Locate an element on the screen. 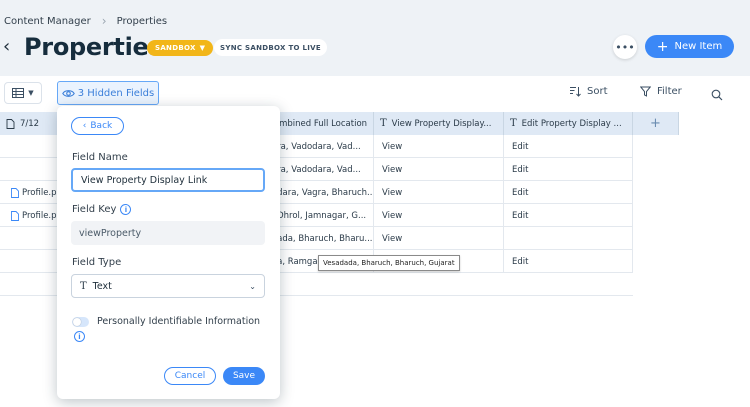  breadcrumb-item-content-manager: Content Manager is located at coordinates (47, 21).